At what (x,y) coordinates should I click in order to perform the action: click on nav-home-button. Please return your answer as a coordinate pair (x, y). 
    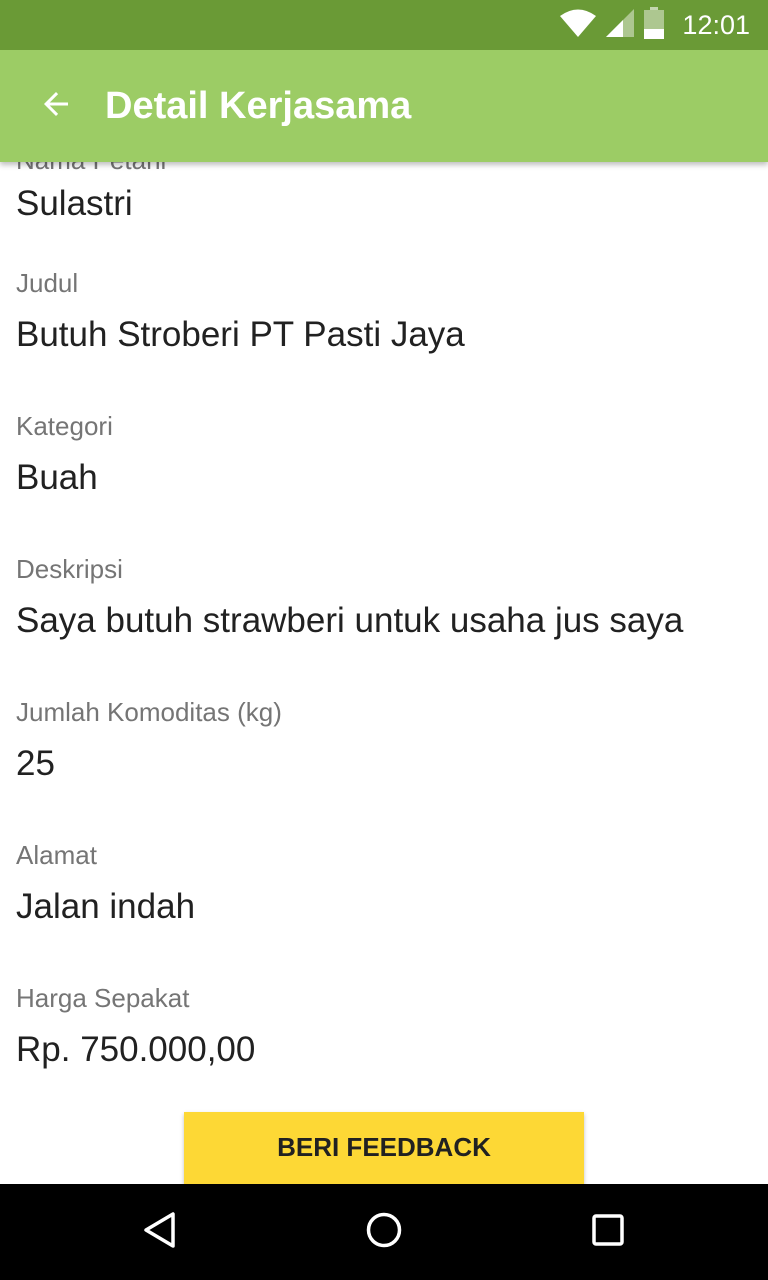
    Looking at the image, I should click on (384, 1232).